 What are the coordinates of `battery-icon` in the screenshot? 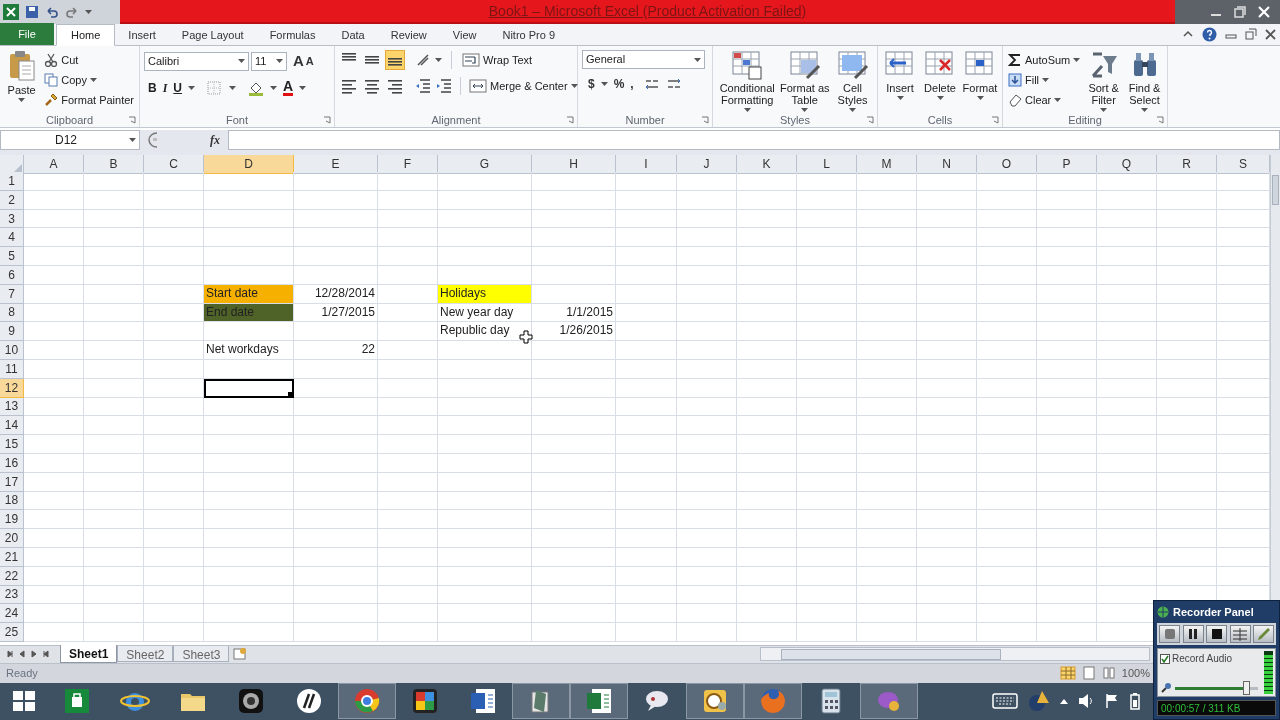 It's located at (1135, 701).